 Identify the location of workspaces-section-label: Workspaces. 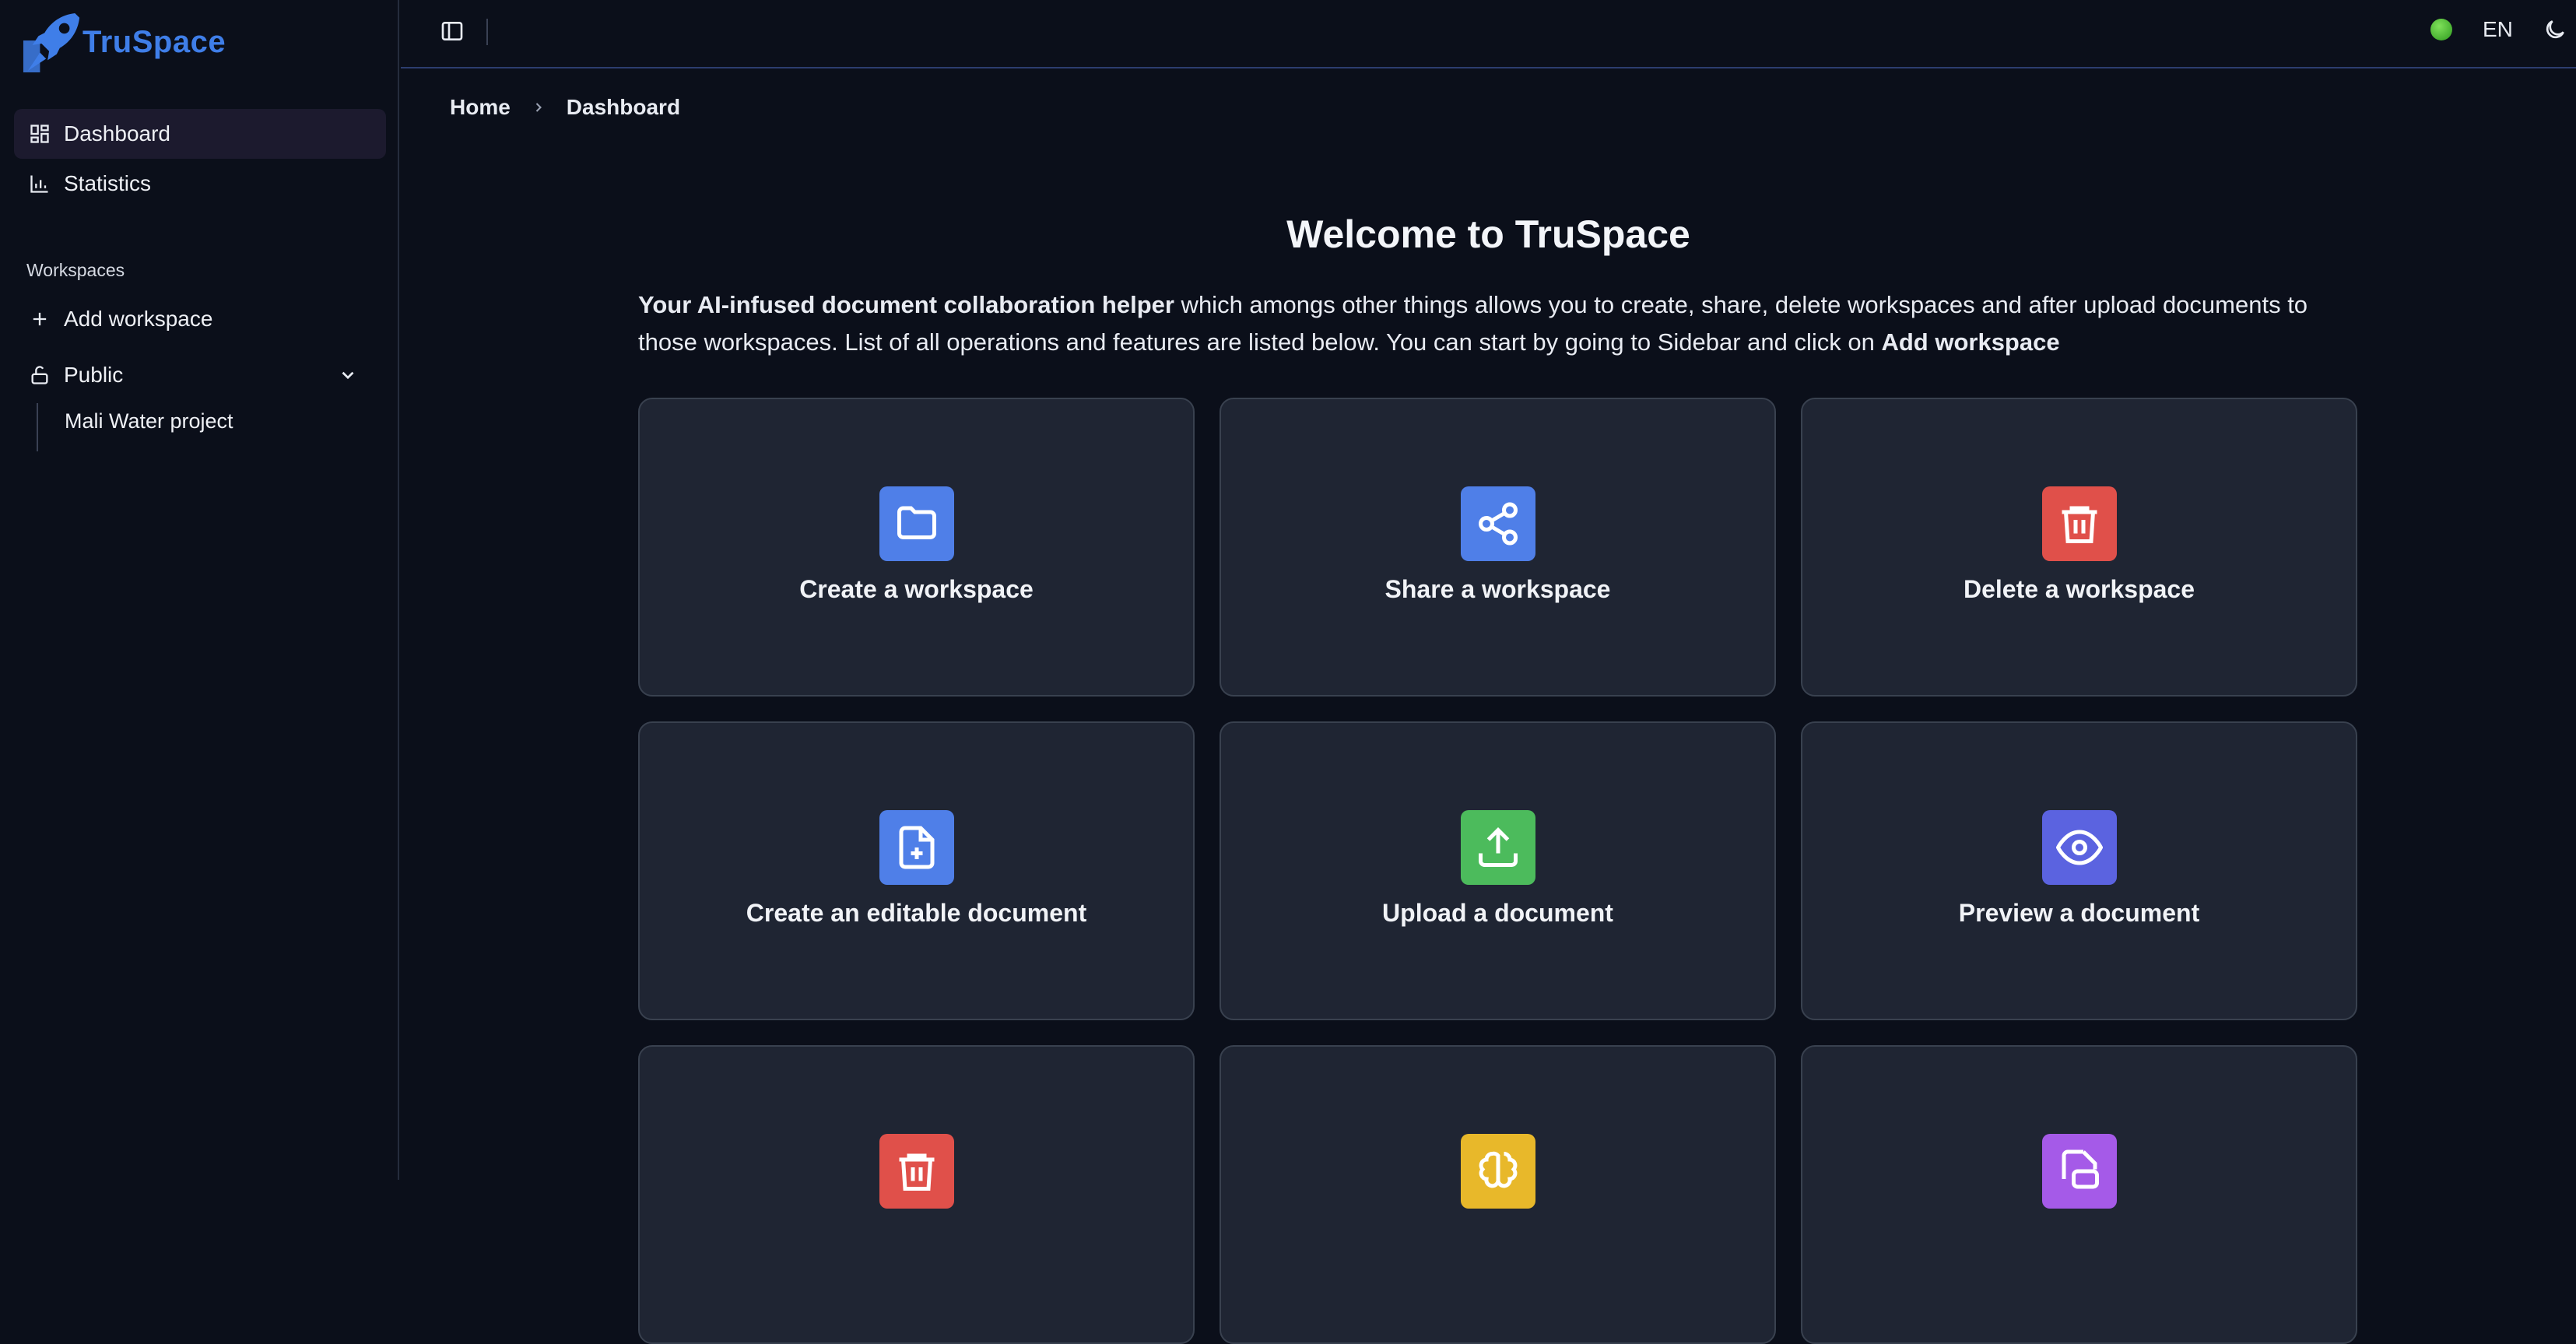
(76, 270).